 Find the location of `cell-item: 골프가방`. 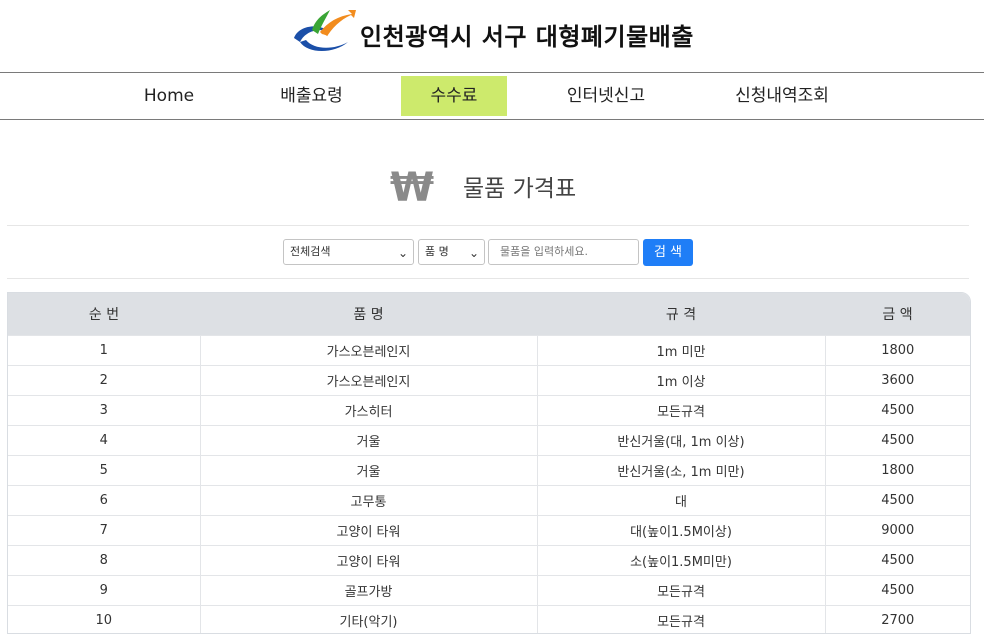

cell-item: 골프가방 is located at coordinates (368, 591).